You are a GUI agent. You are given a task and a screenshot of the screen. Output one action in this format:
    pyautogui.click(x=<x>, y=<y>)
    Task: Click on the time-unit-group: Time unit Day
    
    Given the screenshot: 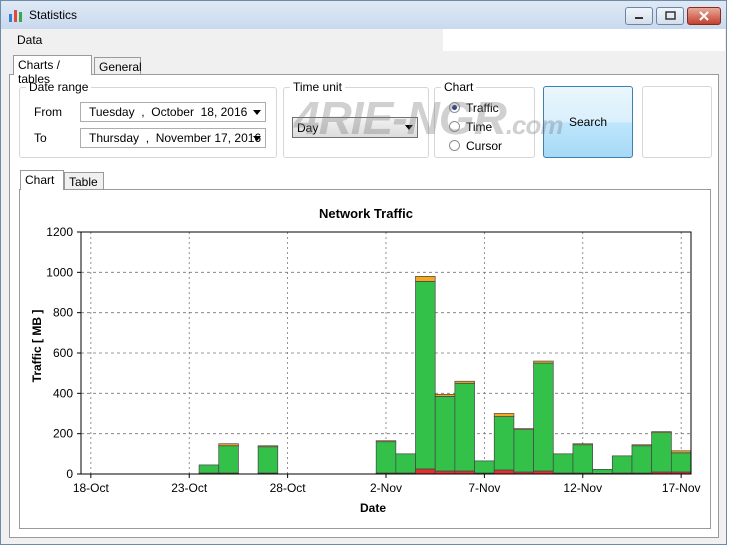 What is the action you would take?
    pyautogui.click(x=356, y=119)
    